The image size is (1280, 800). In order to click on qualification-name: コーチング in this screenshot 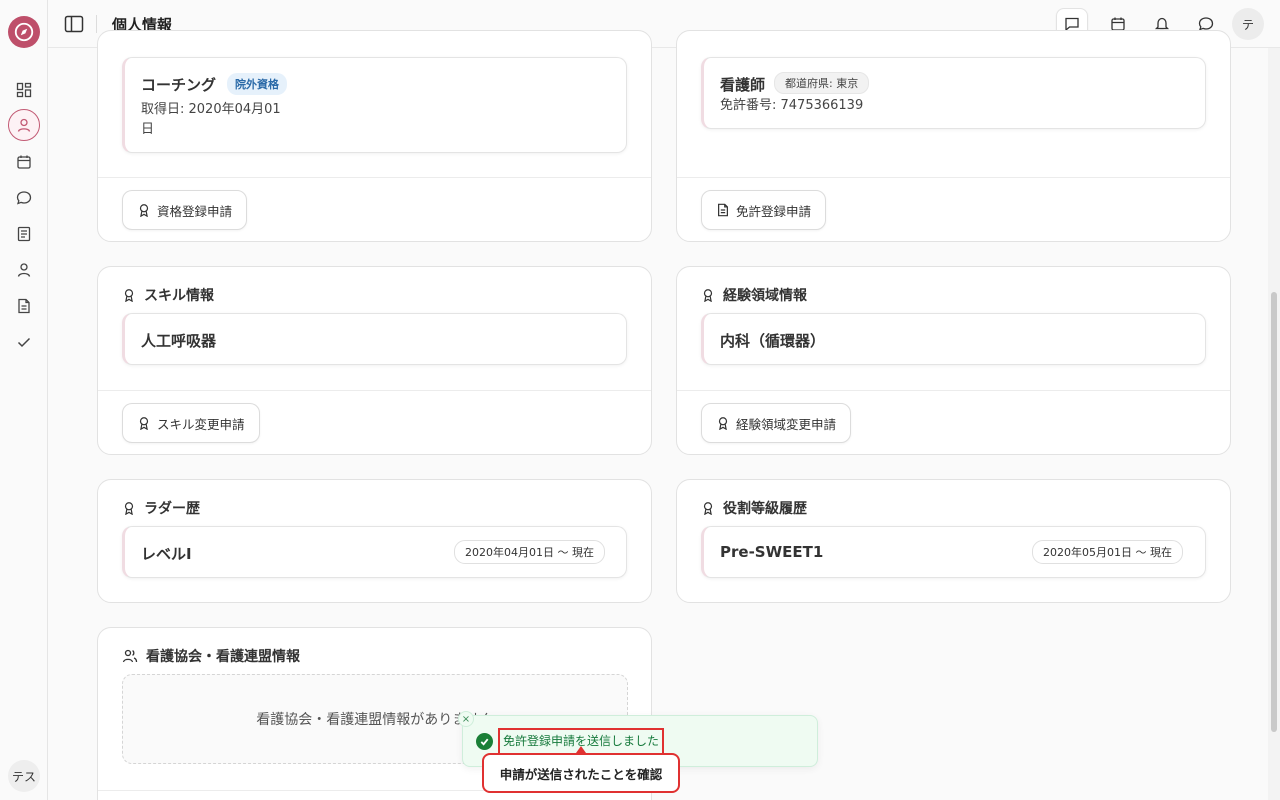, I will do `click(179, 85)`.